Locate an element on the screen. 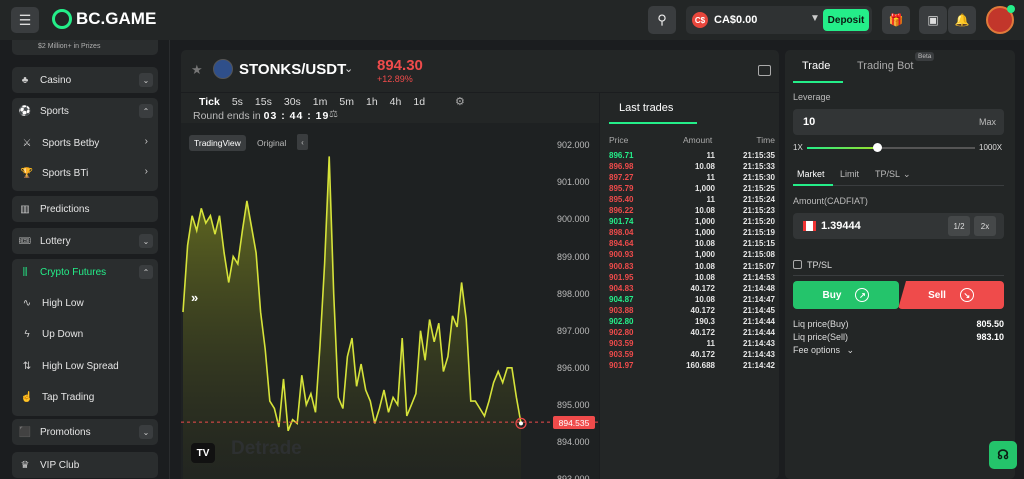  sidebar-item-casino: ♣ Casino ⌄ is located at coordinates (85, 80).